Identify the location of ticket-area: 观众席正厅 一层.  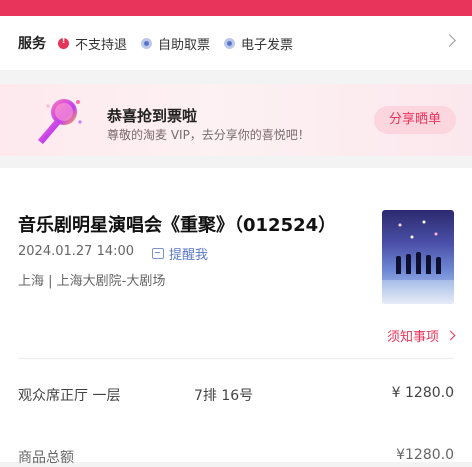
(69, 396).